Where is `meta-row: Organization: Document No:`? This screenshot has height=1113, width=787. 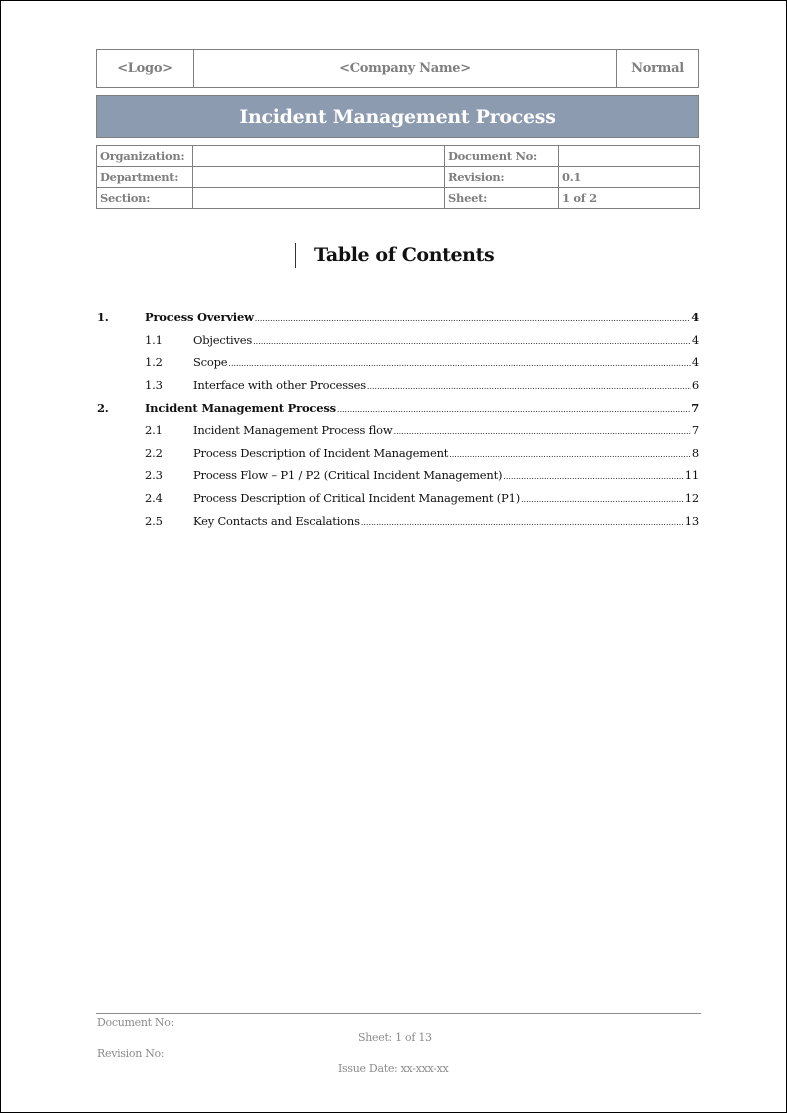 meta-row: Organization: Document No: is located at coordinates (398, 156).